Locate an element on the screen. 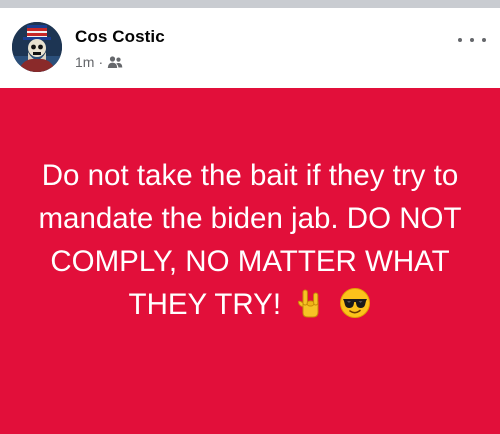  avatar is located at coordinates (37, 47).